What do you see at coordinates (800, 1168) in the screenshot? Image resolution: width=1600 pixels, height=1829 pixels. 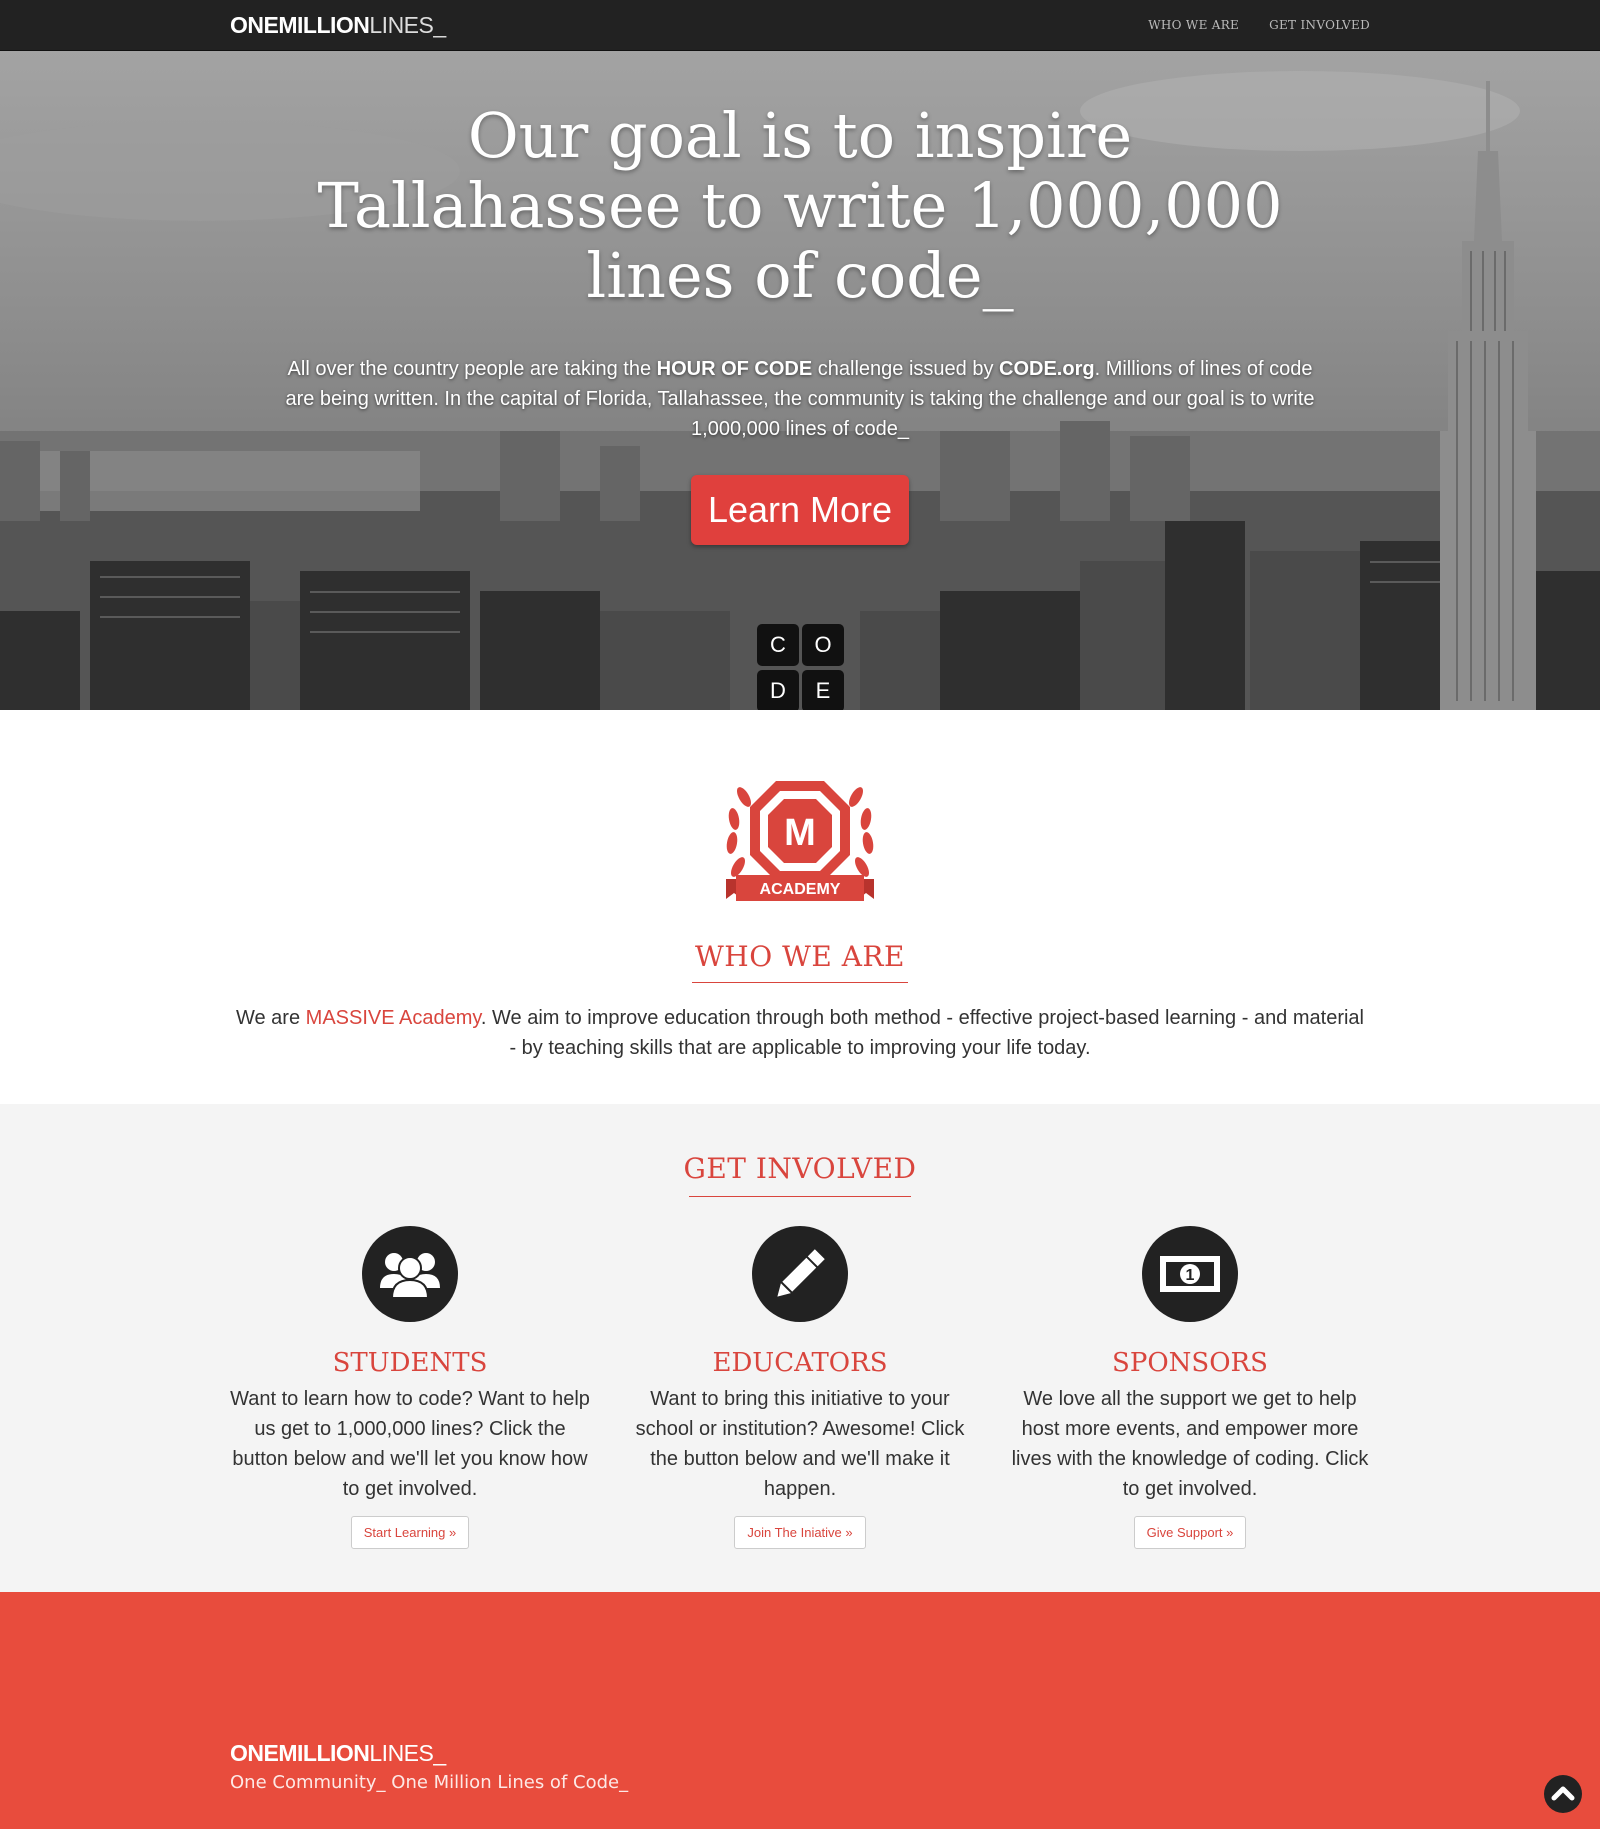 I see `get-involved-title: GET INVOLVED` at bounding box center [800, 1168].